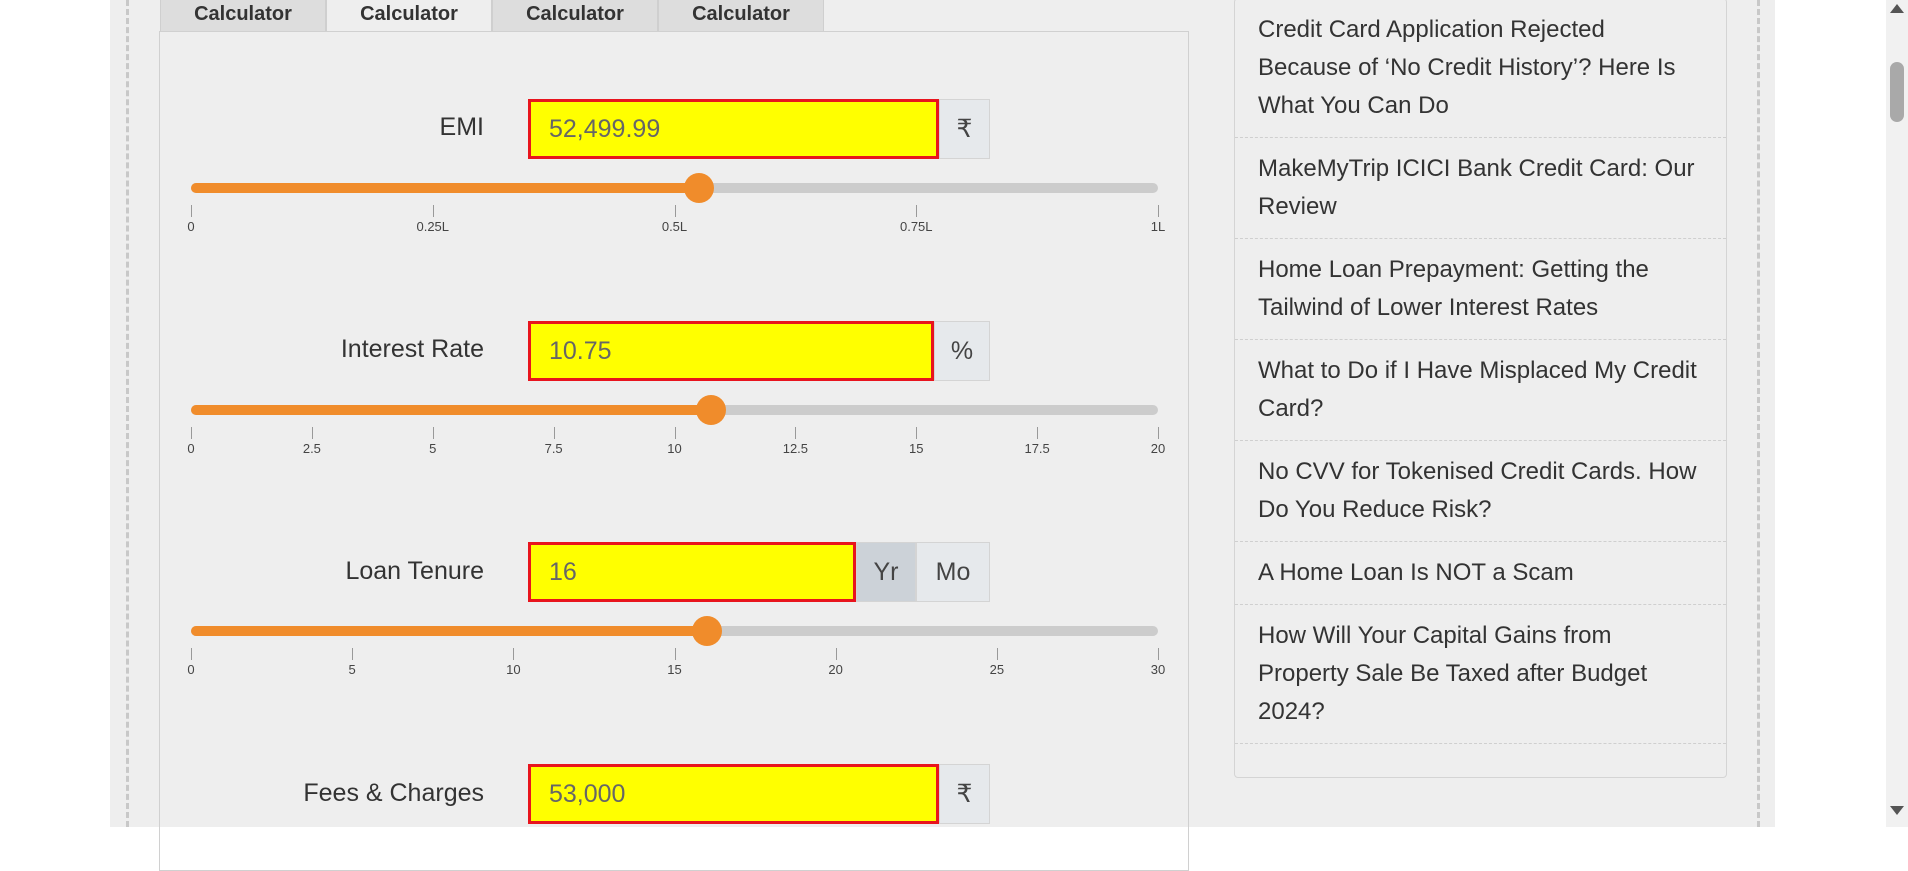 The width and height of the screenshot is (1908, 871). Describe the element at coordinates (409, 15) in the screenshot. I see `tab-calculator-2: Calculator` at that location.